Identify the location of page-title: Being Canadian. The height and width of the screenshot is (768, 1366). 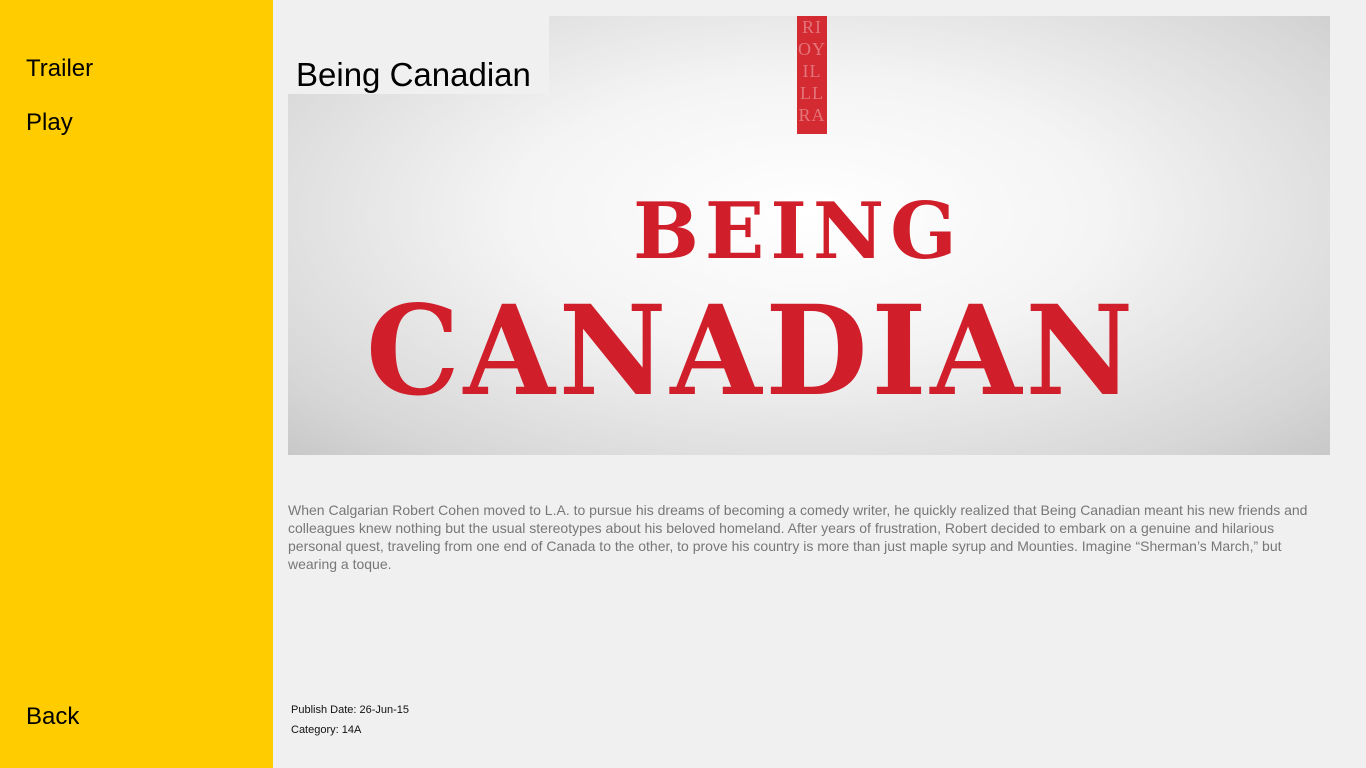
(413, 74).